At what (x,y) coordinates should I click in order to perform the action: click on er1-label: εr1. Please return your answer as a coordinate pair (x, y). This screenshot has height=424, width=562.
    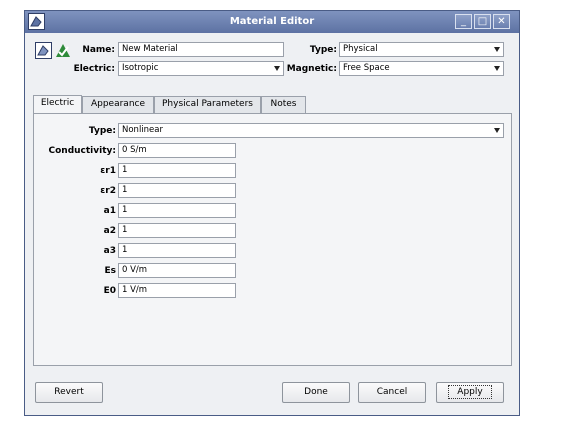
    Looking at the image, I should click on (108, 171).